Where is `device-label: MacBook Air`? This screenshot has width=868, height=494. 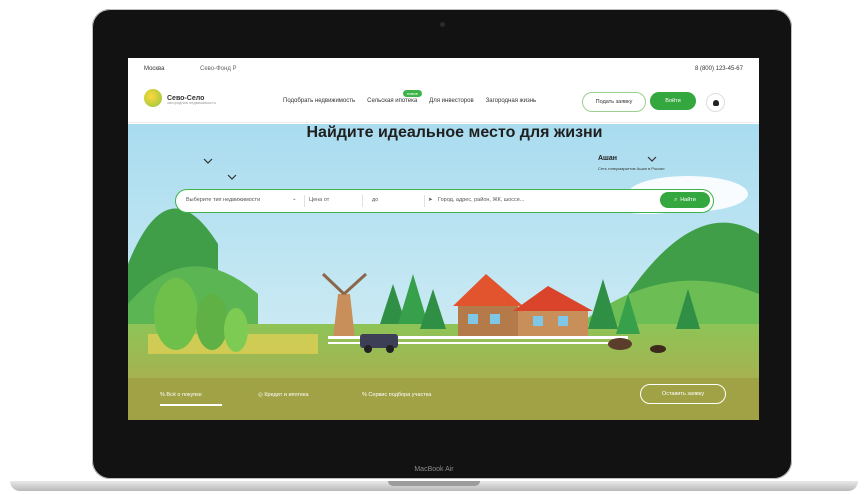
device-label: MacBook Air is located at coordinates (434, 469).